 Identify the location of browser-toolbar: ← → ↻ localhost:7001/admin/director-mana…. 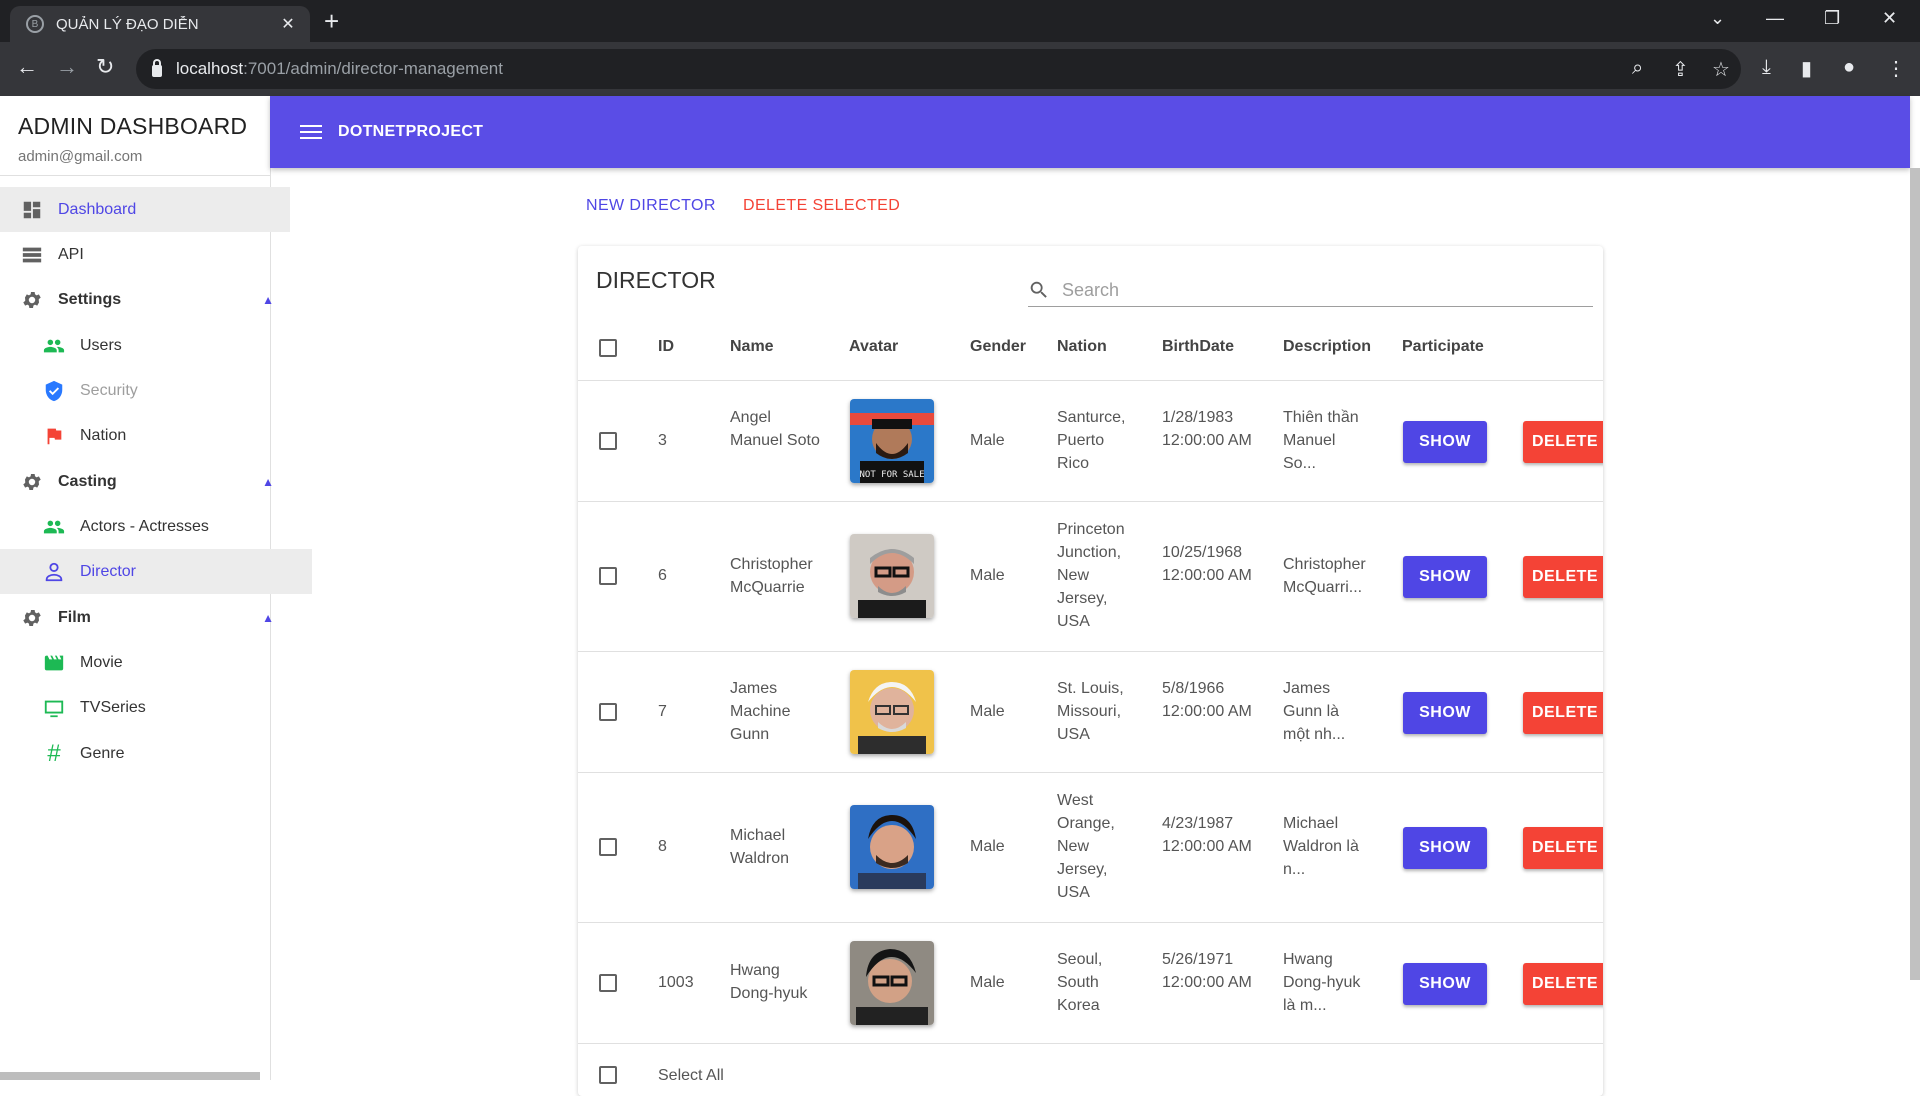
(960, 69).